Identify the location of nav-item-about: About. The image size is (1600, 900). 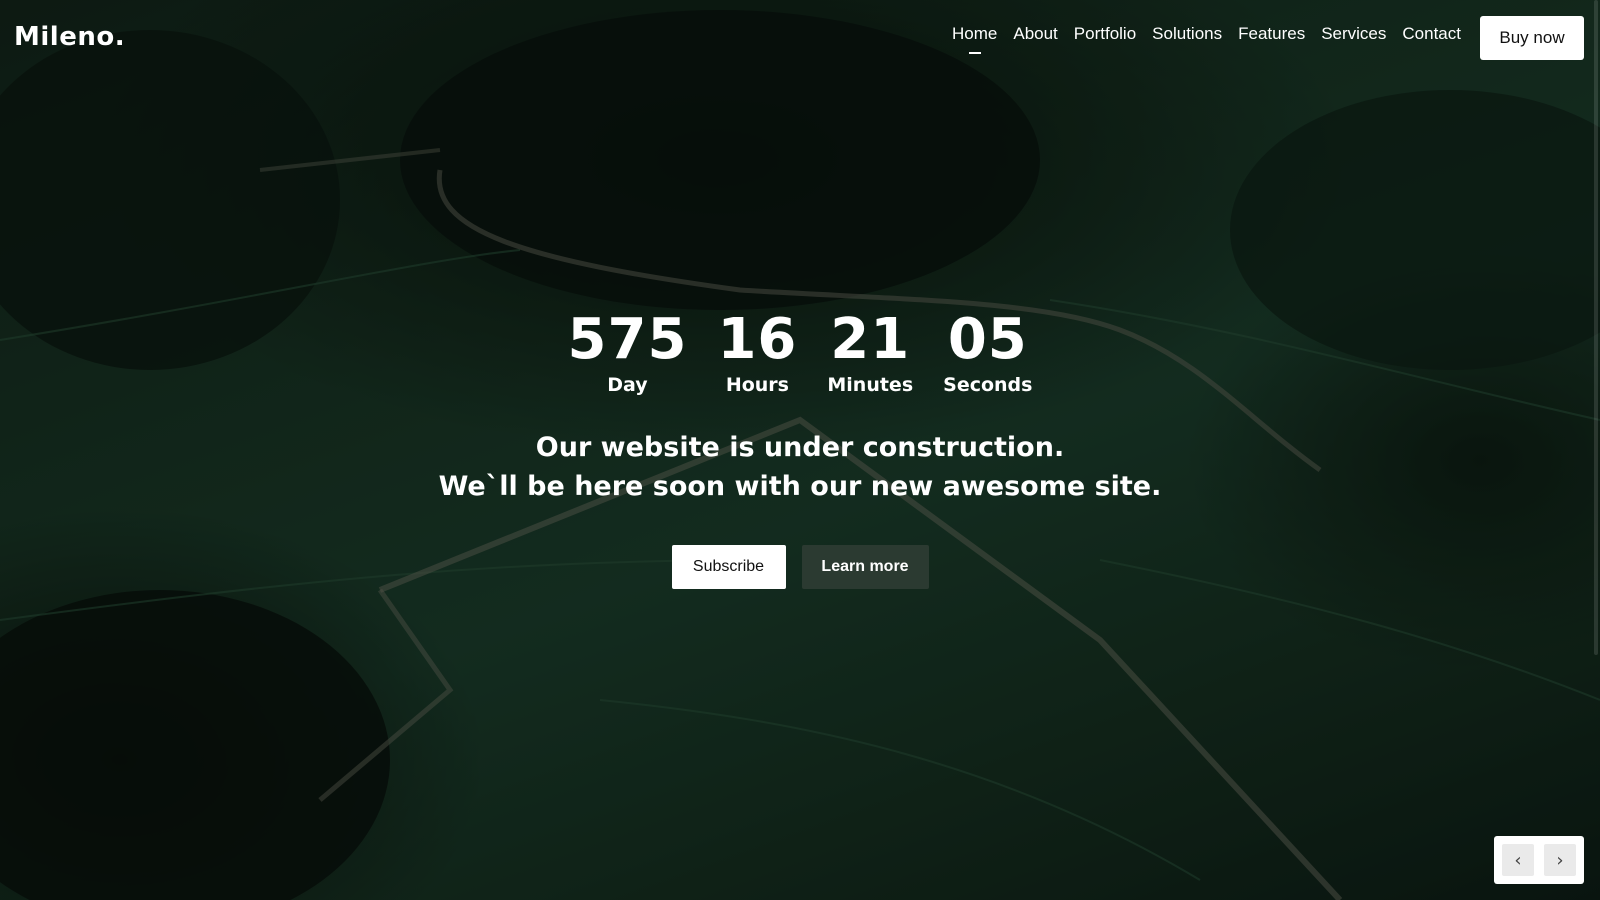
(1035, 34).